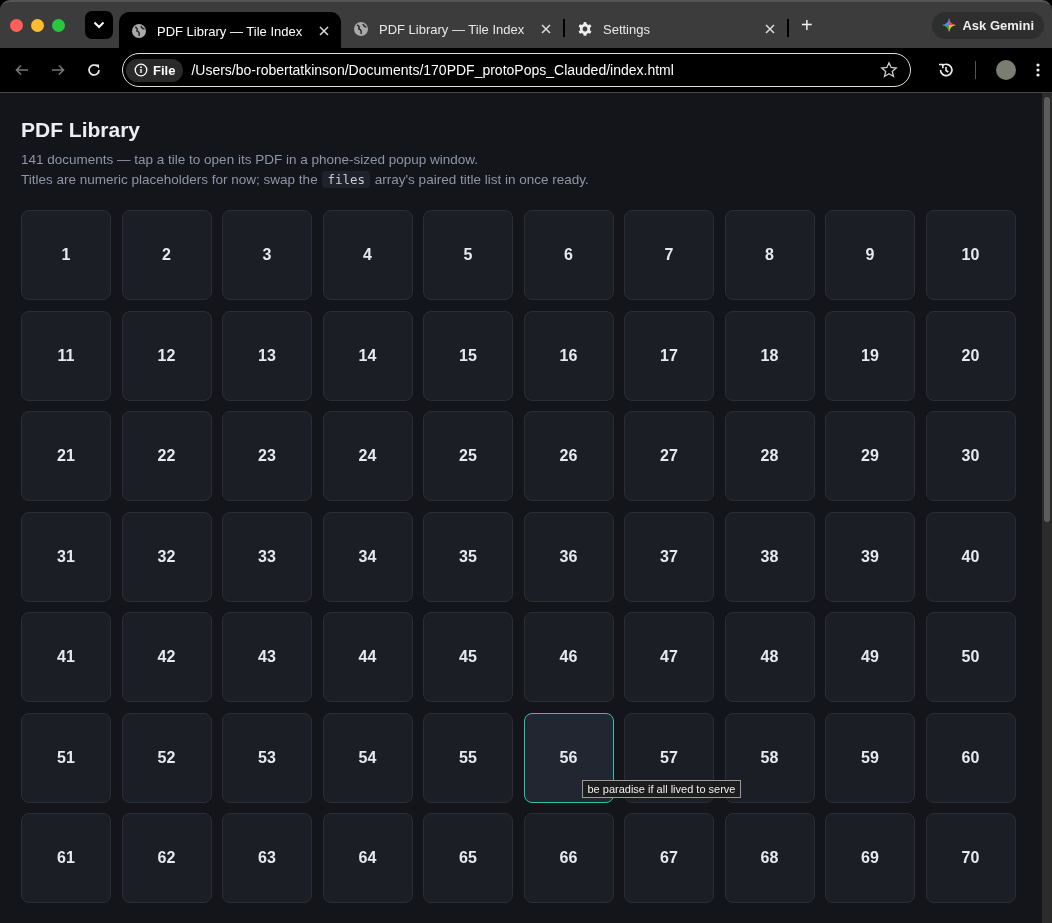 Image resolution: width=1052 pixels, height=923 pixels. What do you see at coordinates (1047, 309) in the screenshot?
I see `scrollbar-thumb` at bounding box center [1047, 309].